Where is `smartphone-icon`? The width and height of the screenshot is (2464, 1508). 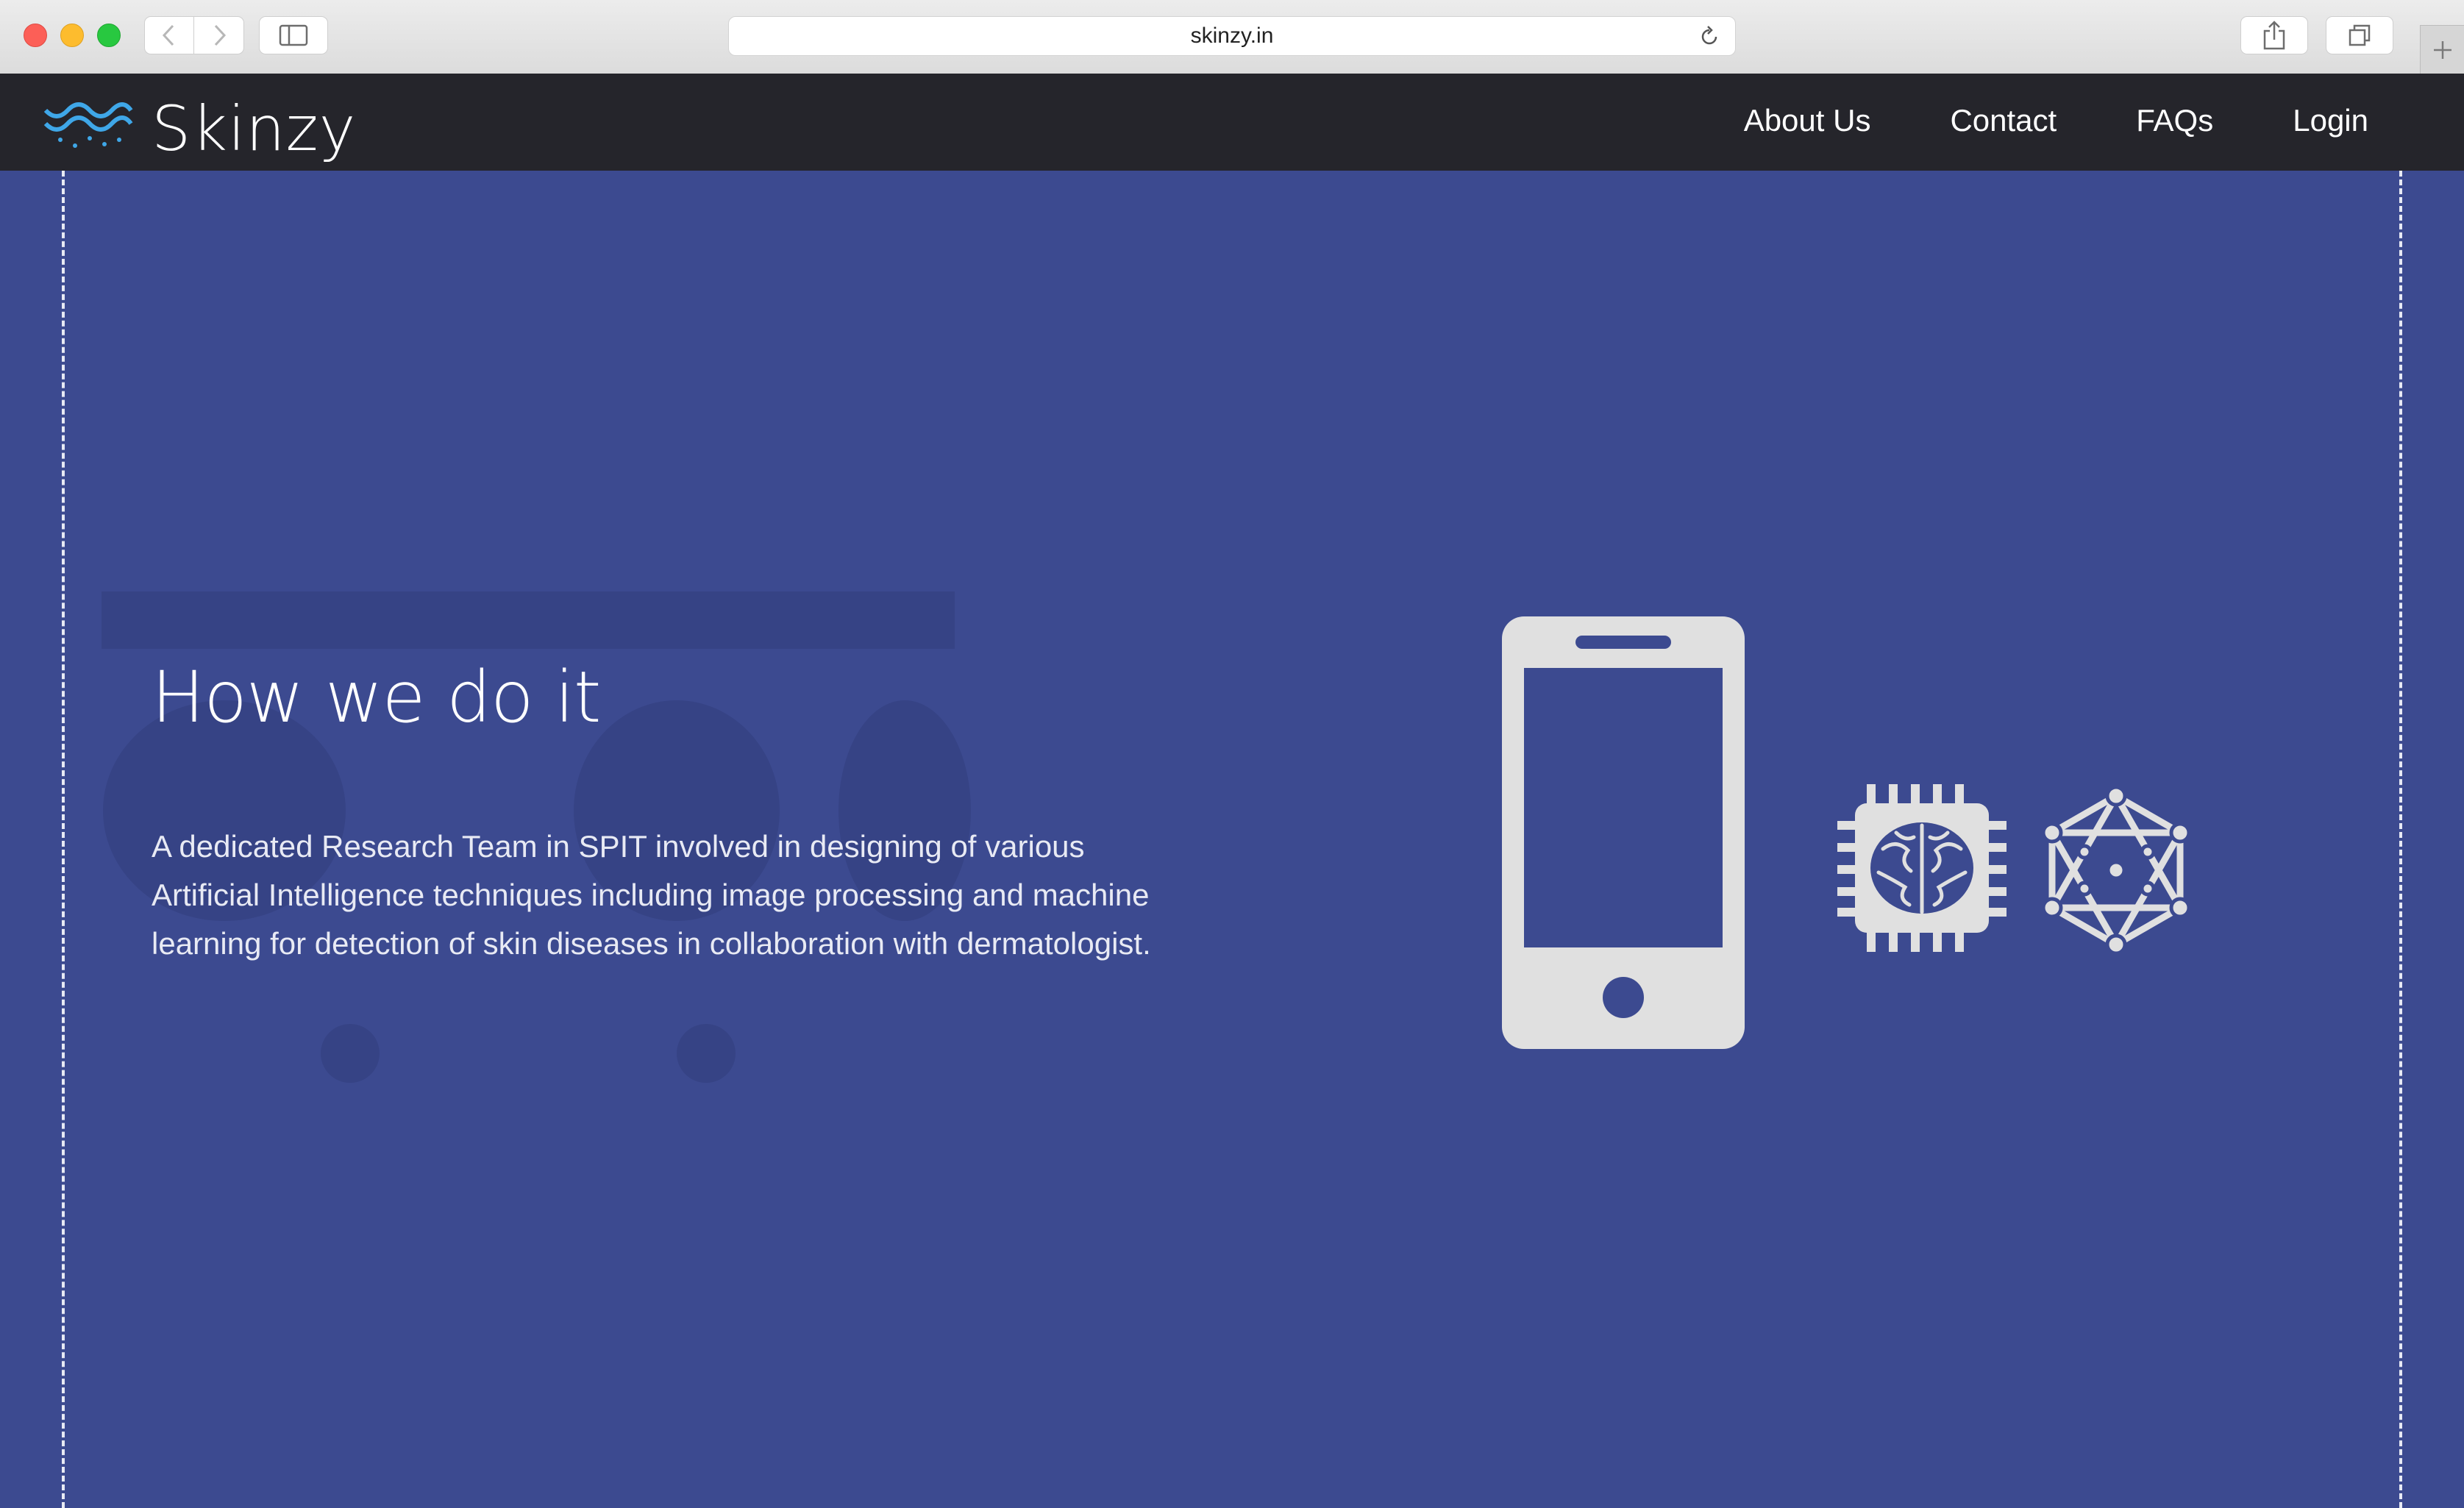 smartphone-icon is located at coordinates (1623, 833).